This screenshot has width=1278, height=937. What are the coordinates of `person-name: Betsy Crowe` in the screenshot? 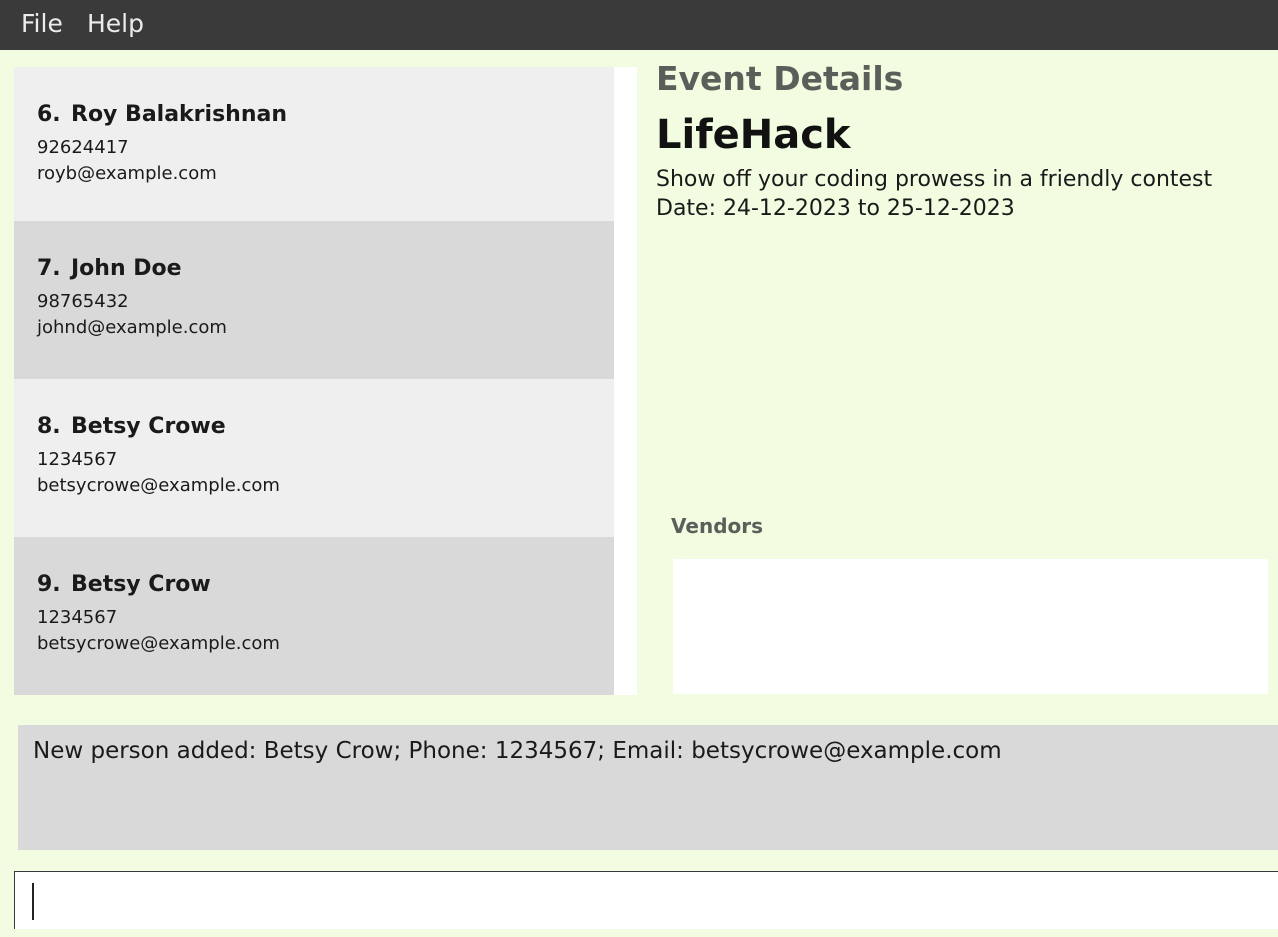 It's located at (148, 426).